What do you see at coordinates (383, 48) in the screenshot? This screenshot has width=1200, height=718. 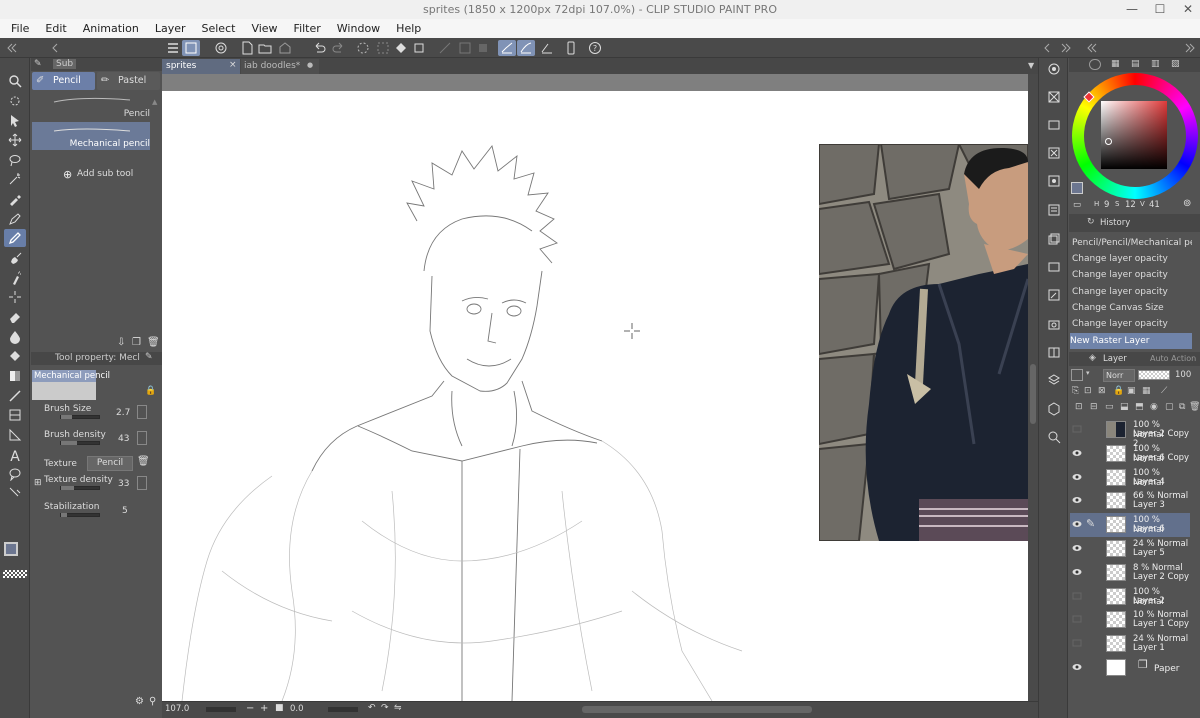 I see `selection-icon` at bounding box center [383, 48].